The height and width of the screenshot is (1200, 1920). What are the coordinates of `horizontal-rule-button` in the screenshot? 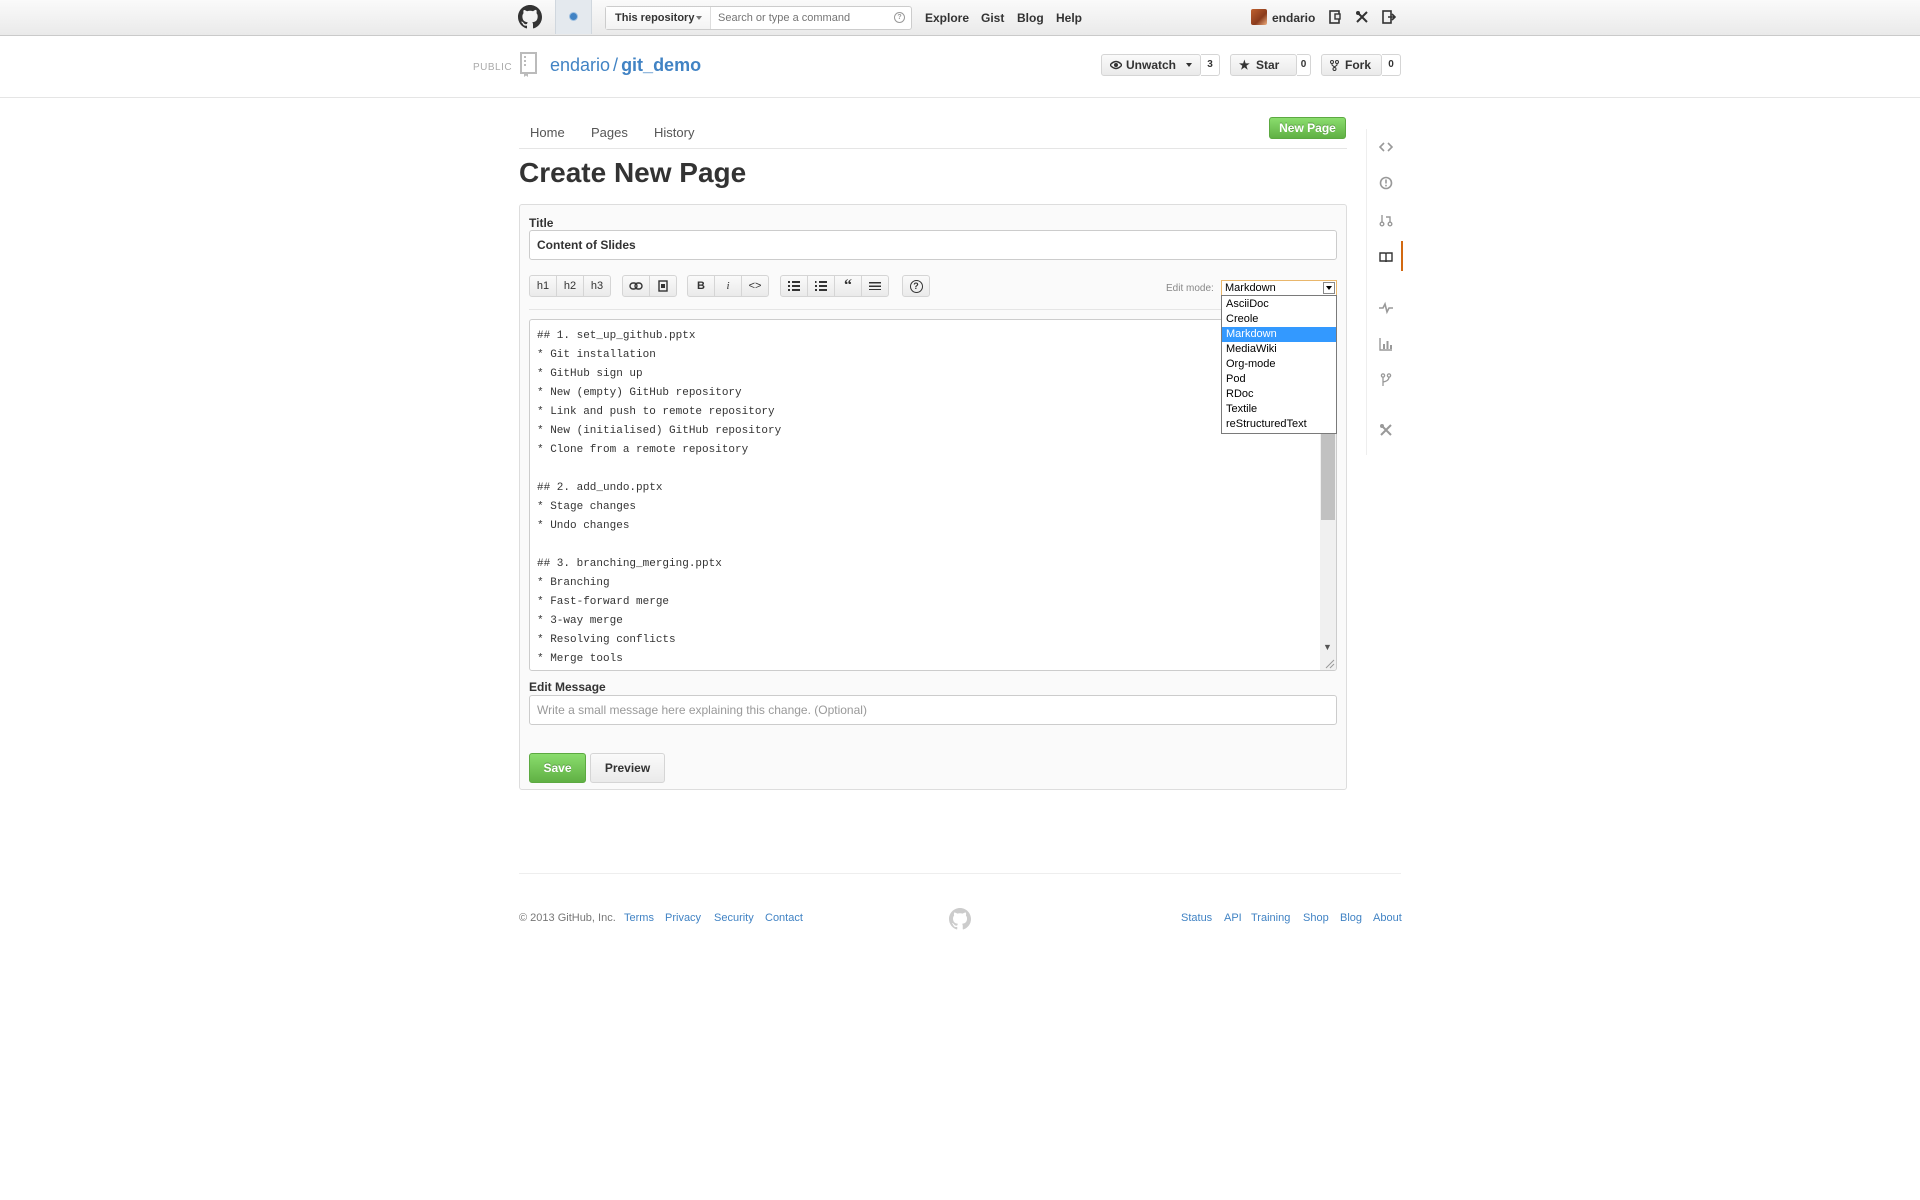 It's located at (875, 286).